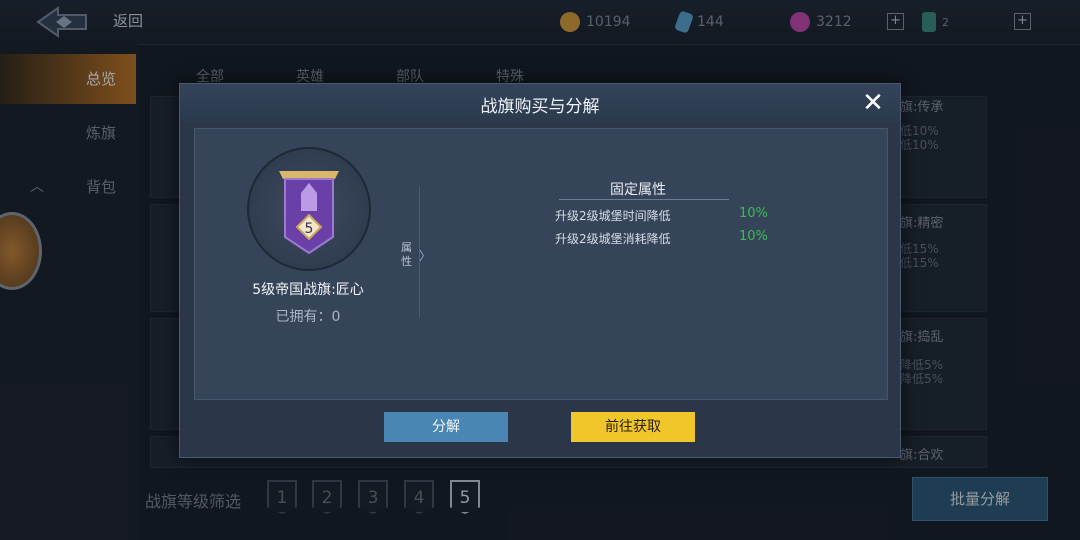 Image resolution: width=1080 pixels, height=540 pixels. I want to click on owned-count: 已拥有：0, so click(308, 317).